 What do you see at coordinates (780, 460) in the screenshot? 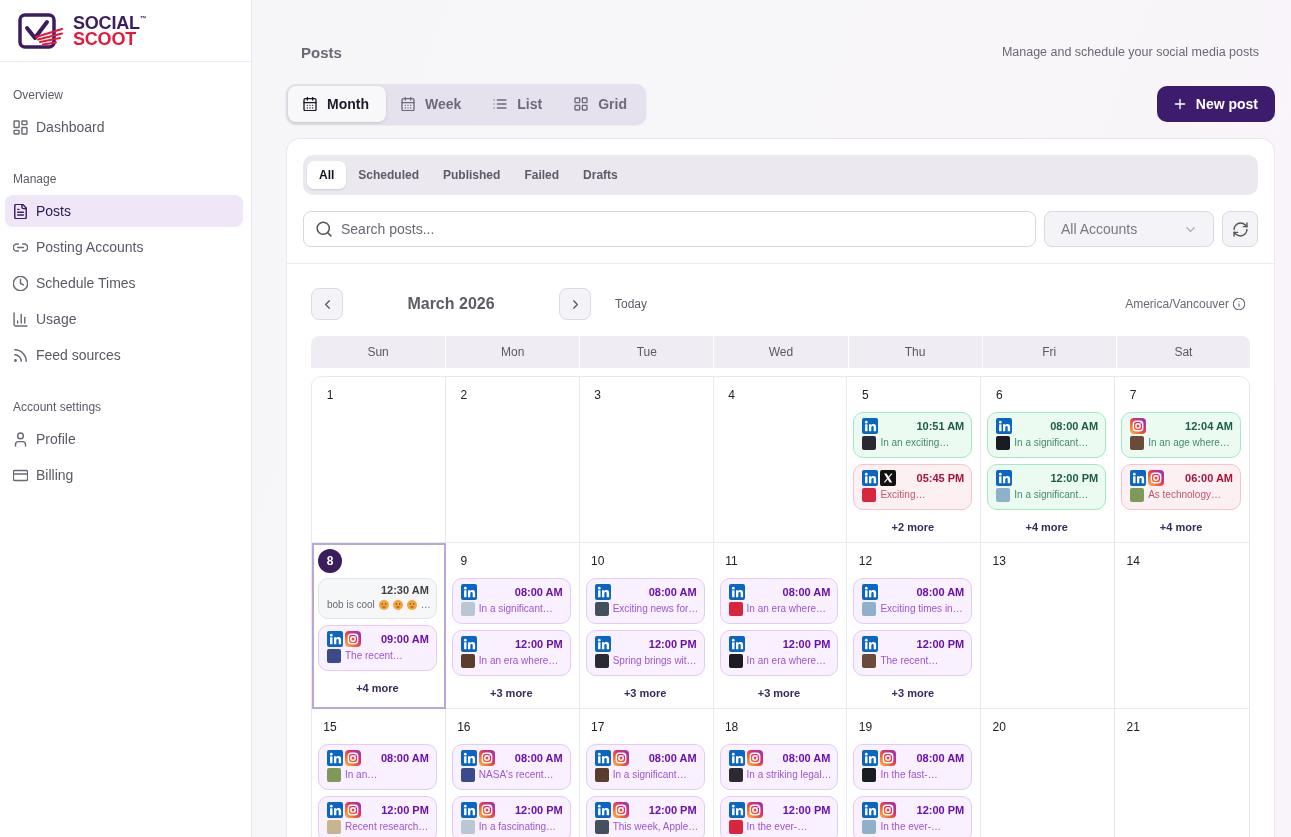
I see `day-cell: 4` at bounding box center [780, 460].